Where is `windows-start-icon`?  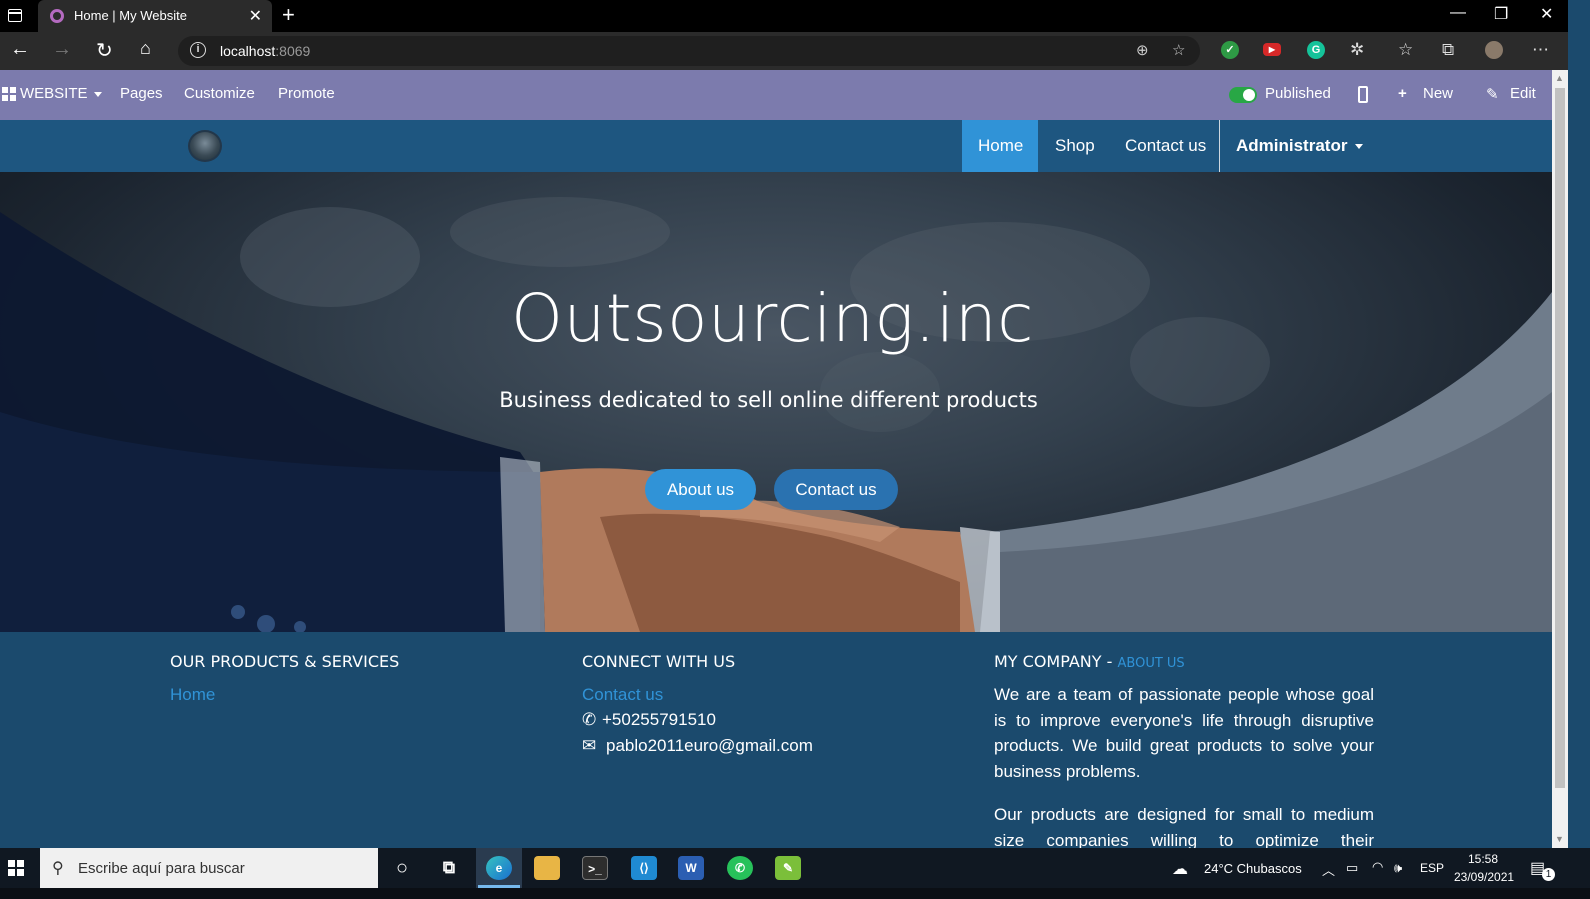 windows-start-icon is located at coordinates (16, 868).